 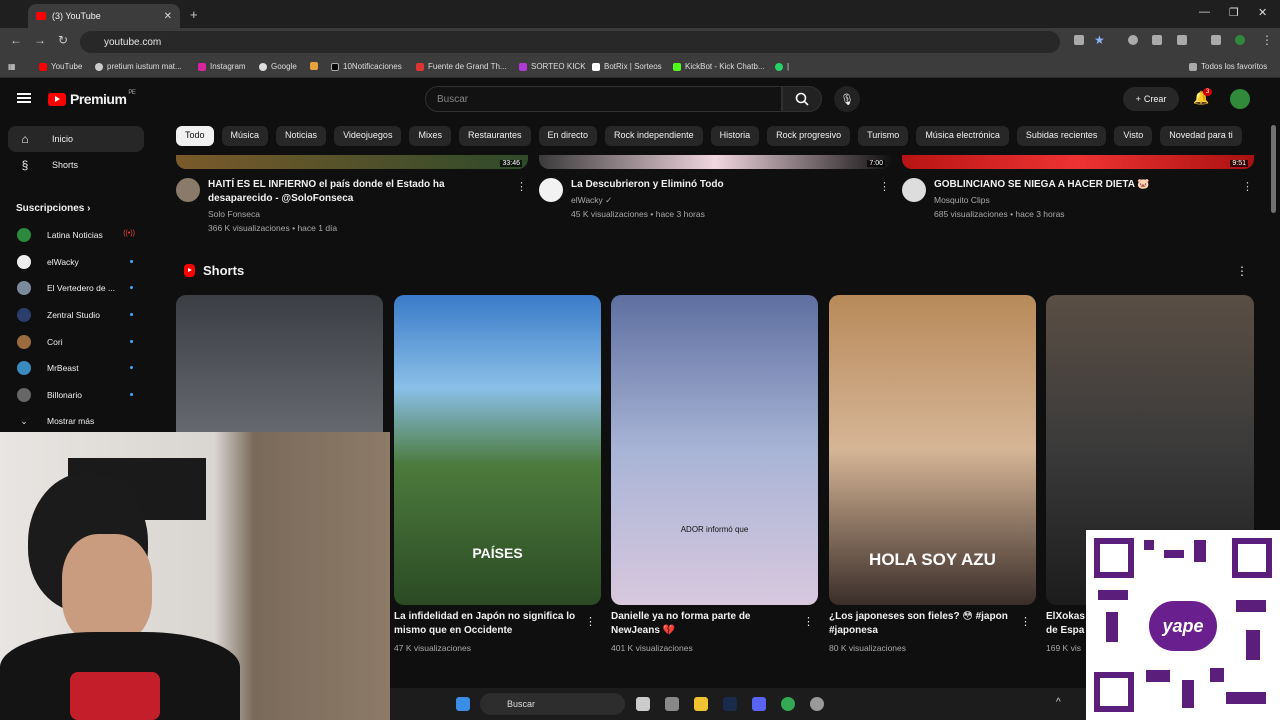 What do you see at coordinates (1133, 136) in the screenshot?
I see `chip: Visto` at bounding box center [1133, 136].